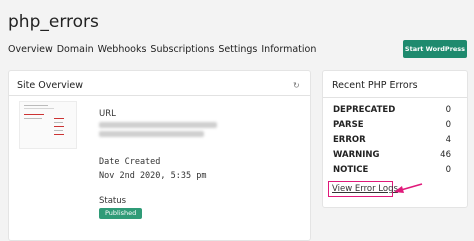 The image size is (474, 241). What do you see at coordinates (348, 125) in the screenshot?
I see `error-type: PARSE` at bounding box center [348, 125].